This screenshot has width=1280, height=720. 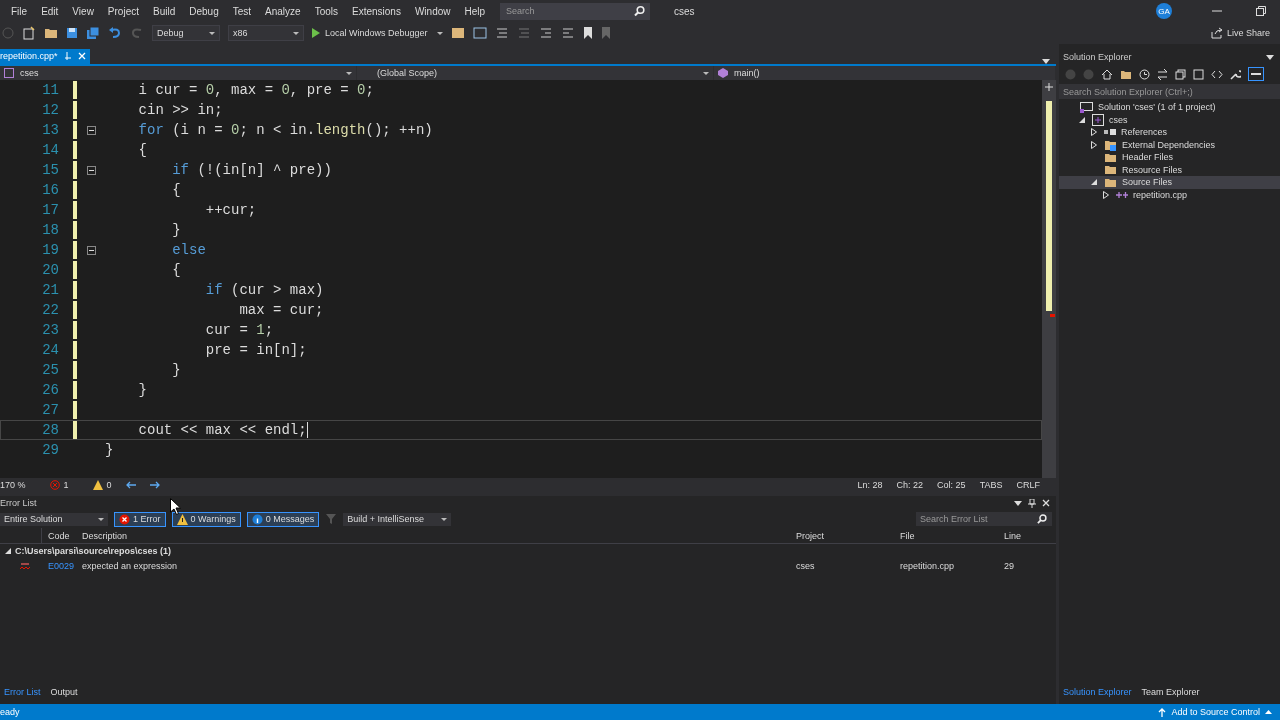 I want to click on source-dropdown: Build + IntelliSense, so click(x=397, y=519).